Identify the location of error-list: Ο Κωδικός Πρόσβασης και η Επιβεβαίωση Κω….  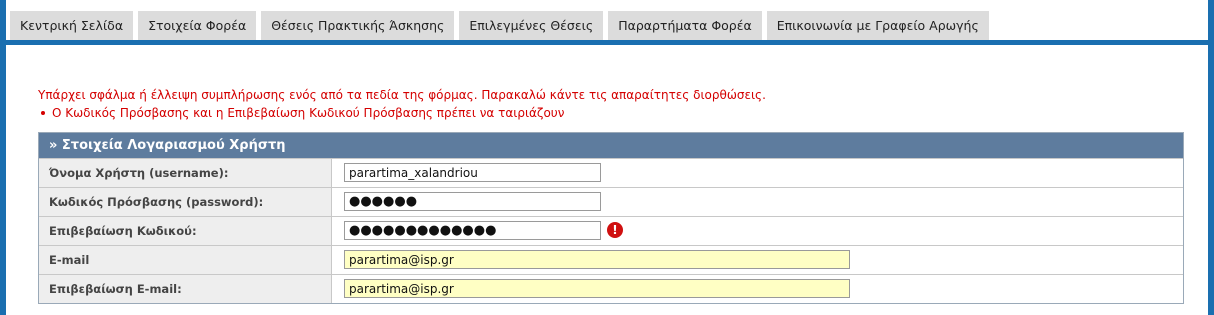
(402, 113).